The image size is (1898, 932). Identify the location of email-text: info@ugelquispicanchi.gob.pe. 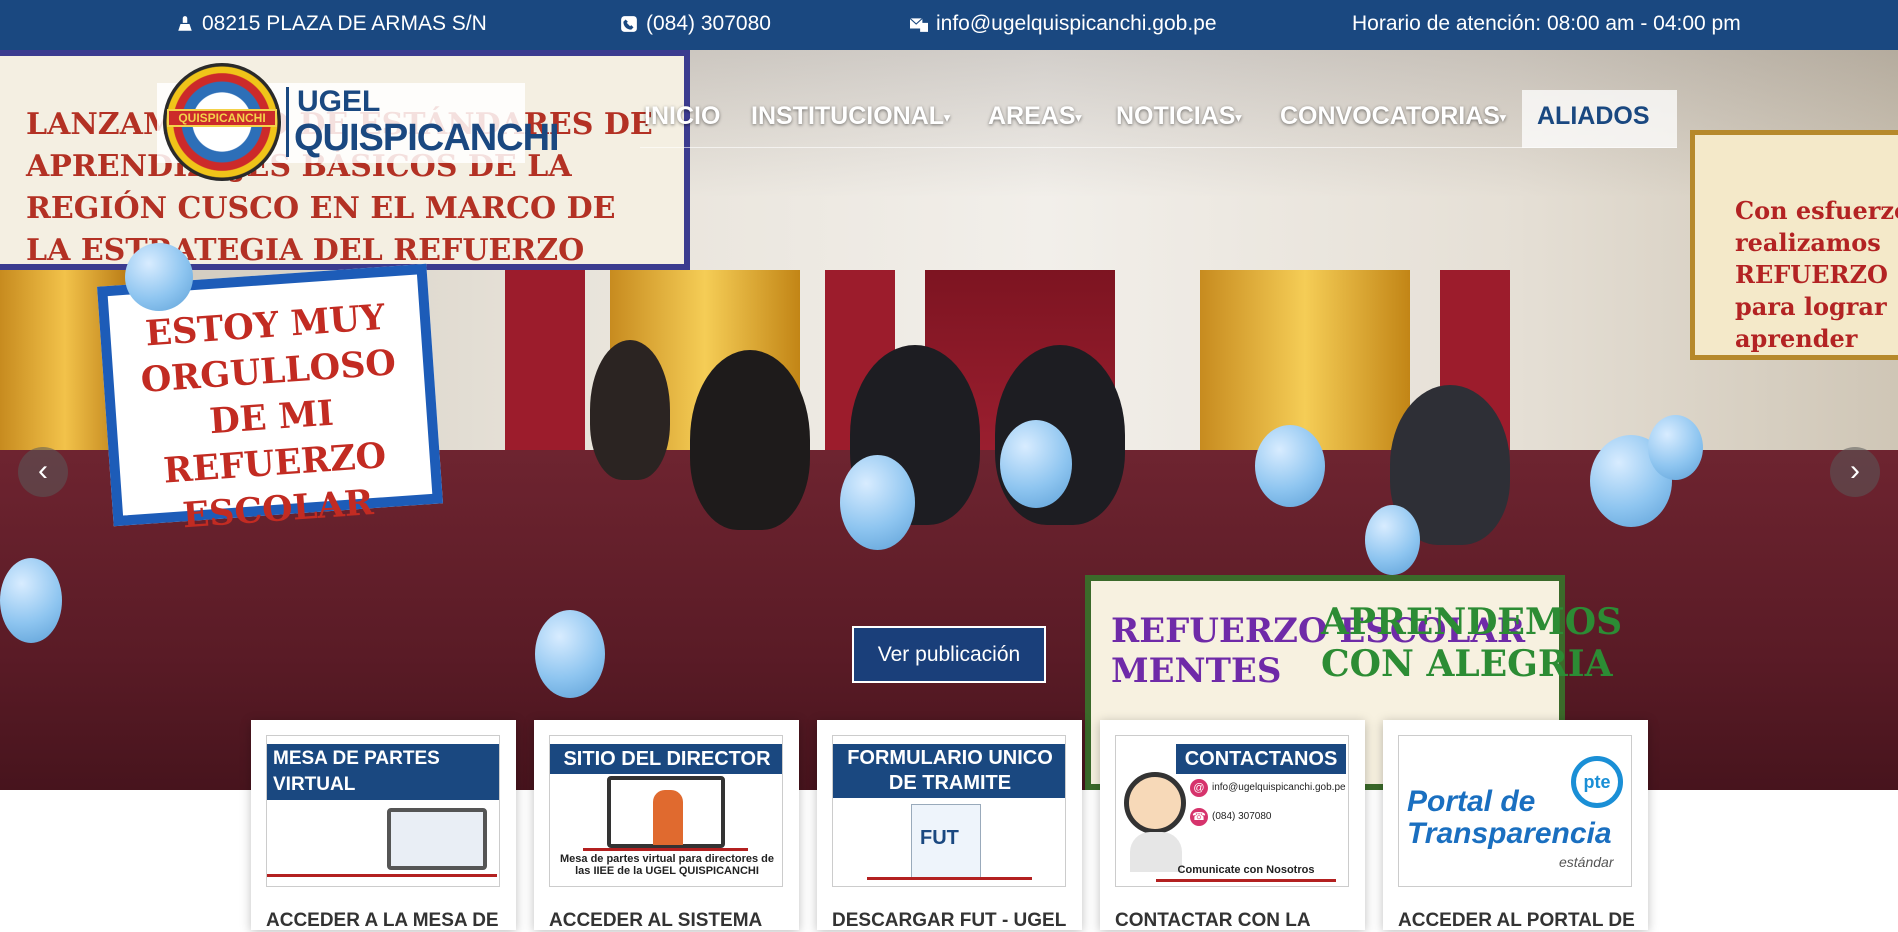
(1076, 23).